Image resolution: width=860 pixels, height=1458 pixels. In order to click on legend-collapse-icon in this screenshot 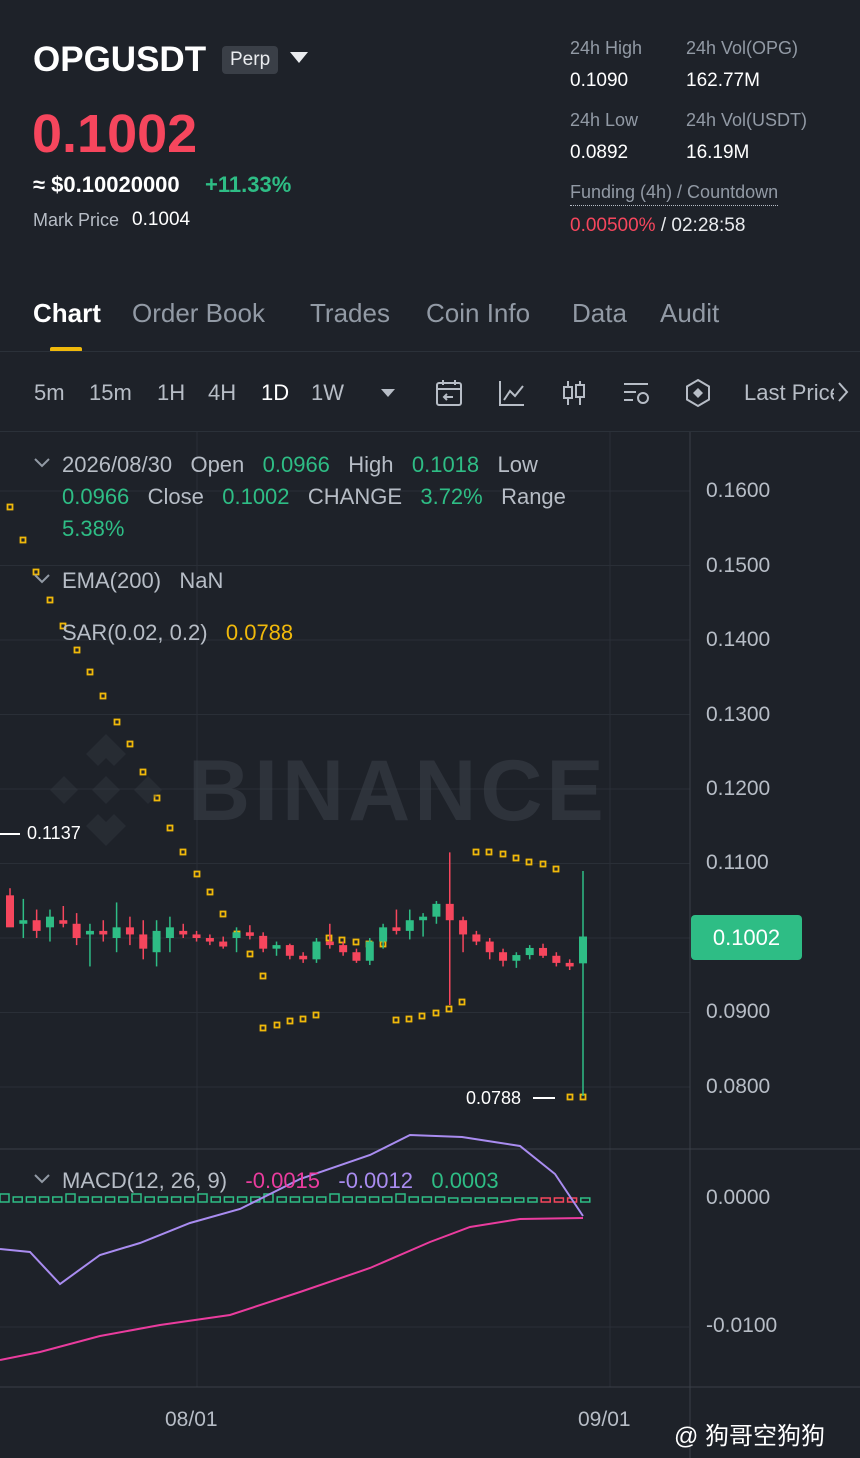, I will do `click(42, 463)`.